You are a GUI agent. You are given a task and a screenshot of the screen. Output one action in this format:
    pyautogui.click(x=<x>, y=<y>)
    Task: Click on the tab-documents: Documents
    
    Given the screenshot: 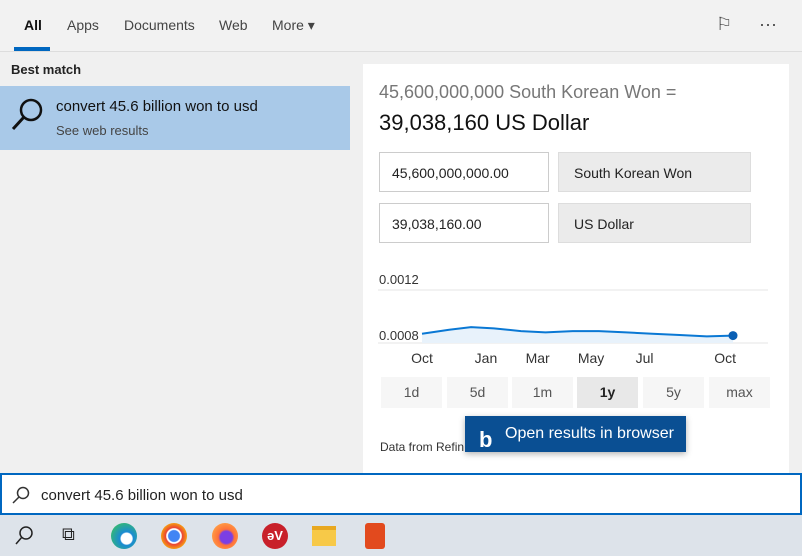 What is the action you would take?
    pyautogui.click(x=159, y=25)
    